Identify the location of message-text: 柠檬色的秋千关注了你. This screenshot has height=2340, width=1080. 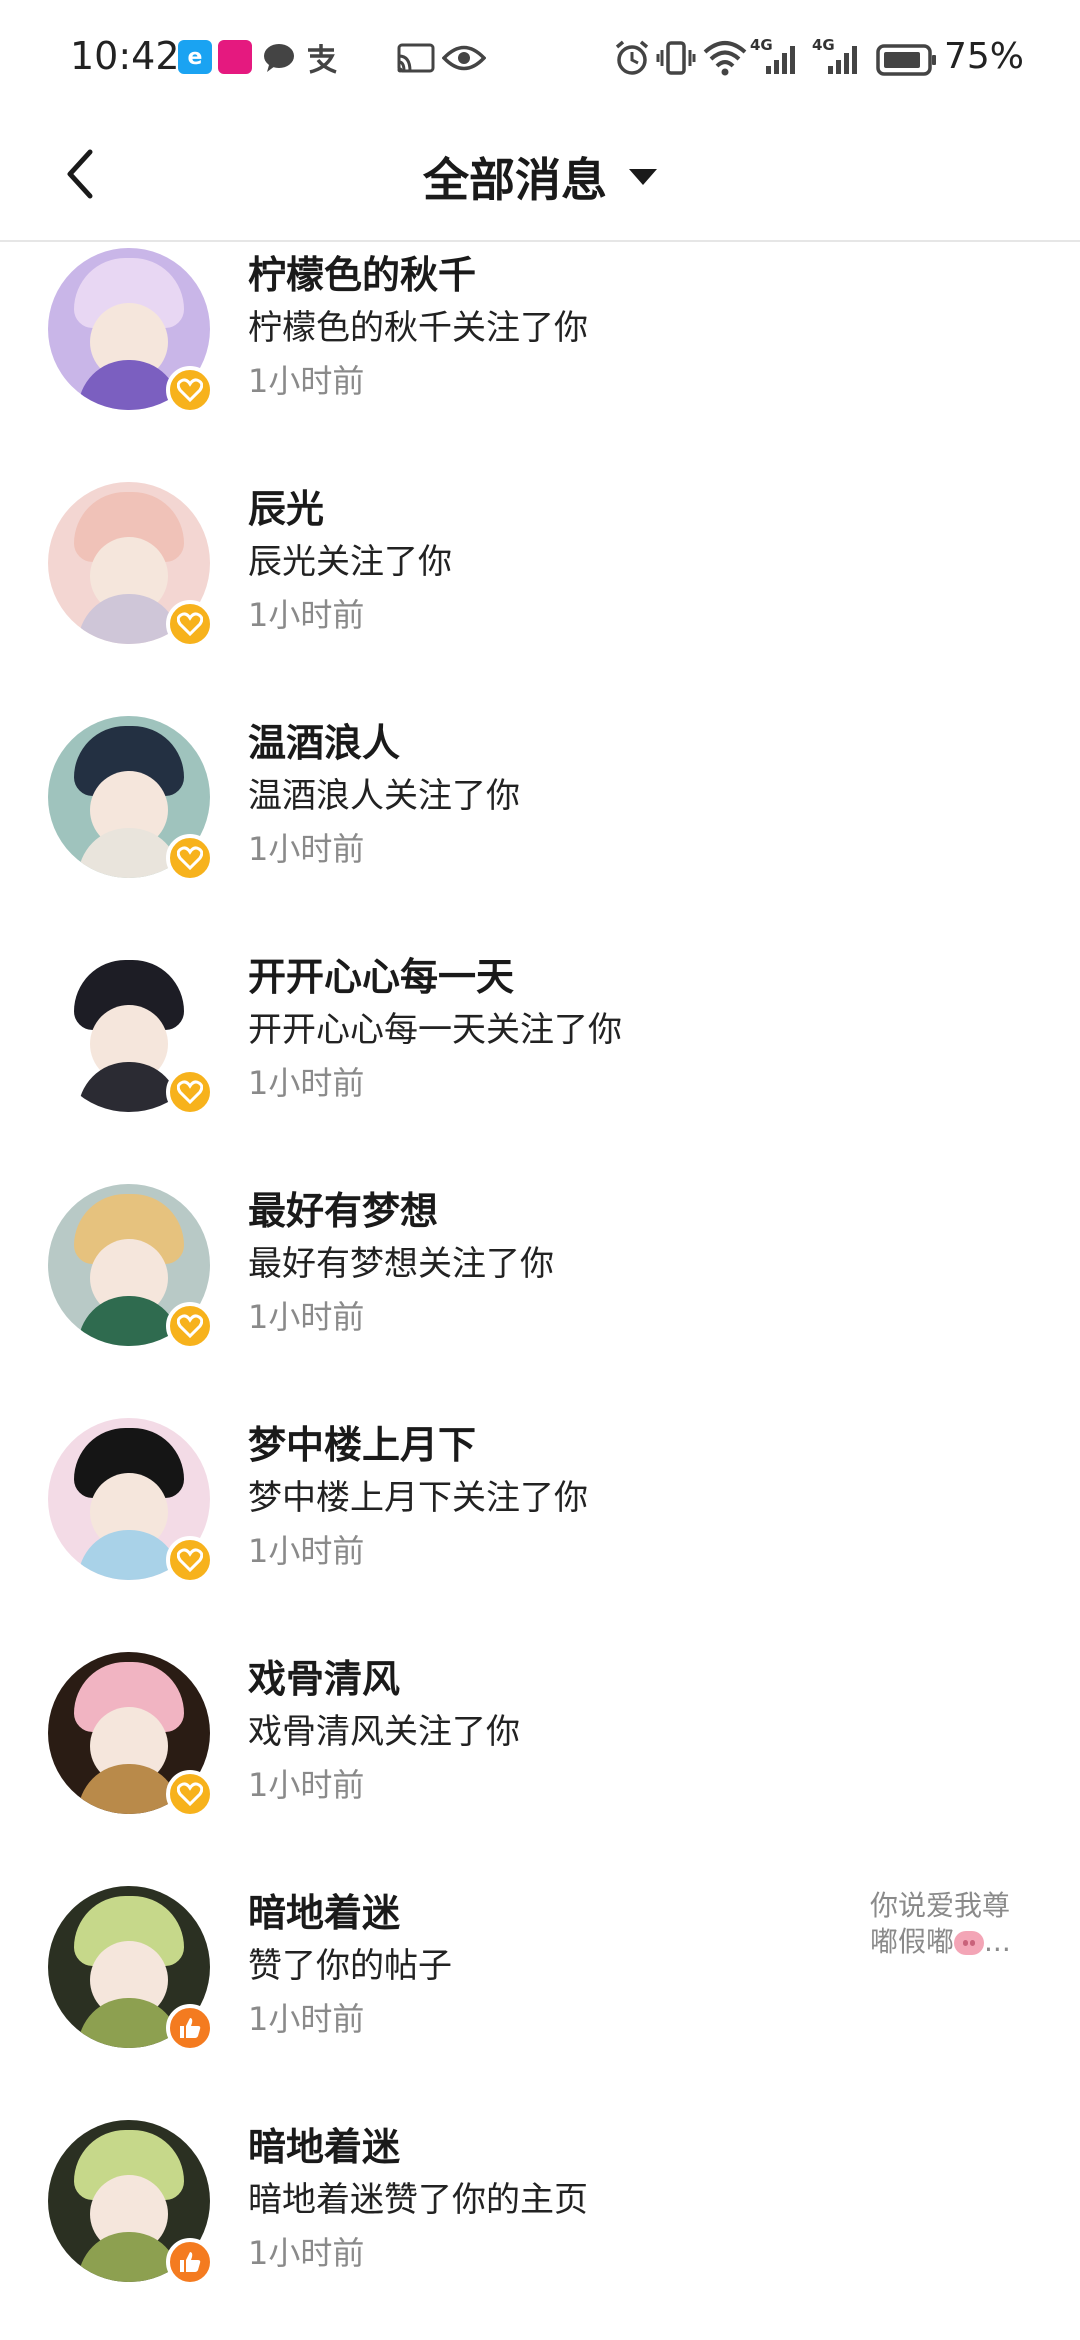
(418, 328).